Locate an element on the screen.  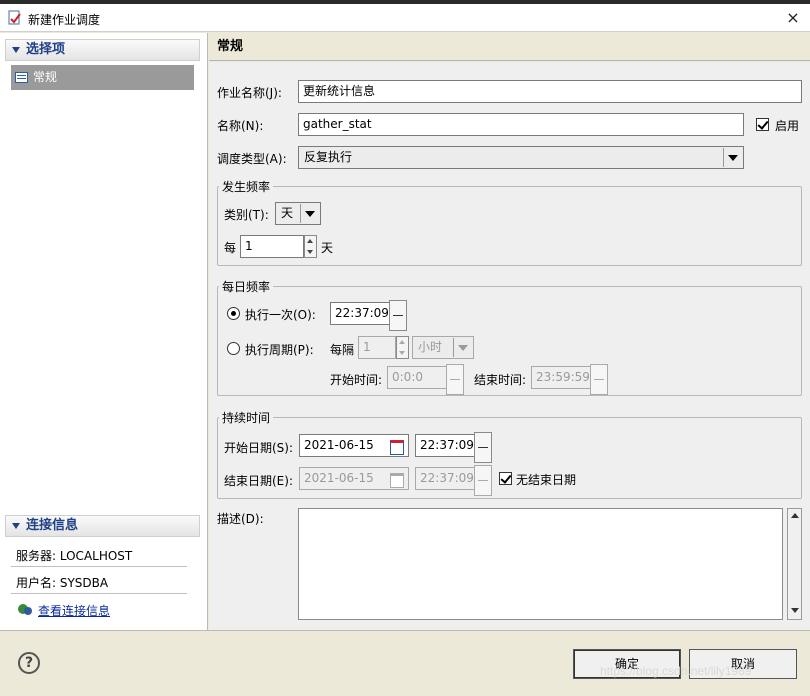
enable-label: 启用 is located at coordinates (787, 126).